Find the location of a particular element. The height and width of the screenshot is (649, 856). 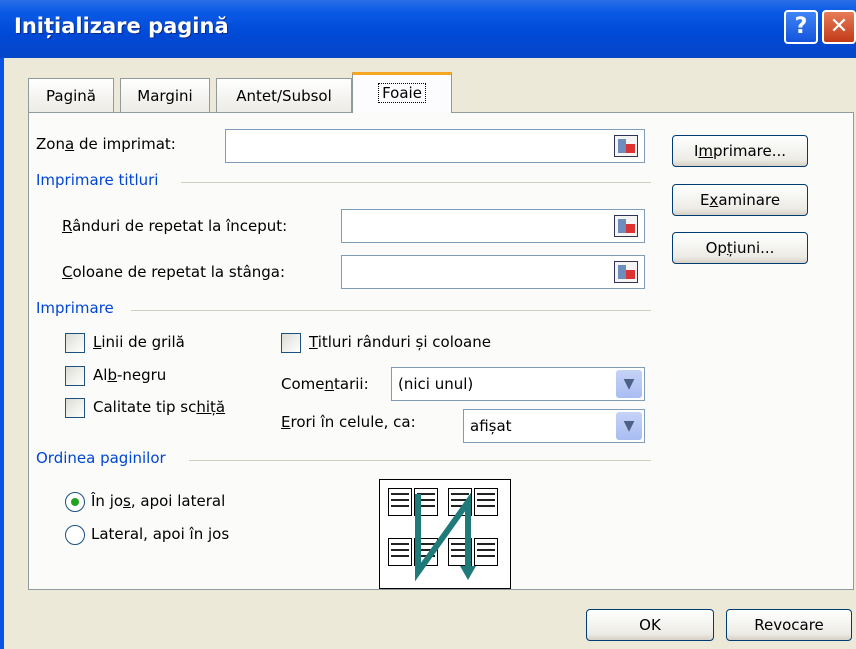

rows-to-repeat-input is located at coordinates (493, 226).